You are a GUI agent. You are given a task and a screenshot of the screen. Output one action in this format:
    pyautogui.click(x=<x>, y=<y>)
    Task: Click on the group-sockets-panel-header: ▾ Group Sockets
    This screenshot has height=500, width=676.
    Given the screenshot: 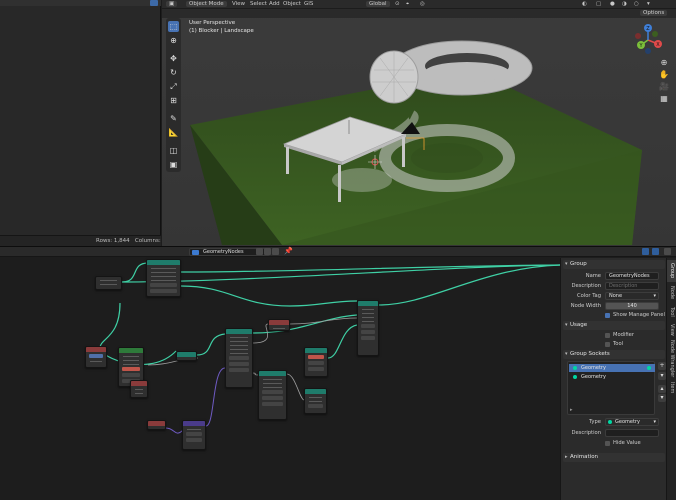 What is the action you would take?
    pyautogui.click(x=614, y=354)
    